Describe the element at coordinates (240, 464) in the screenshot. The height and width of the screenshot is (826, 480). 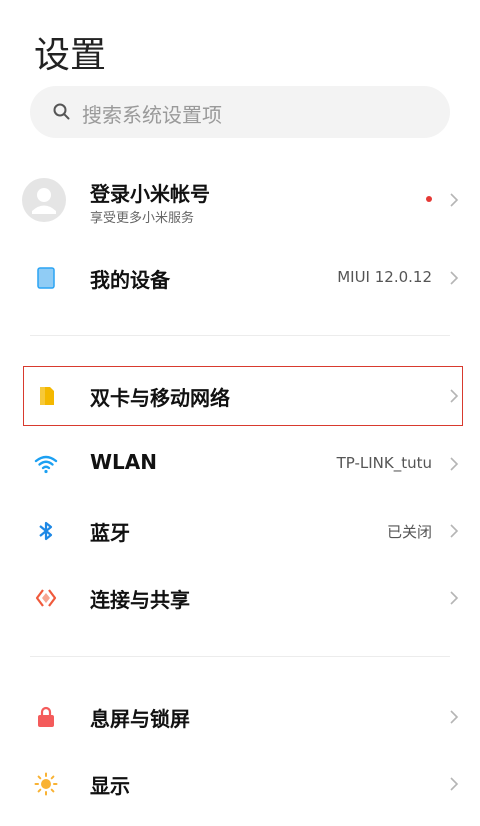
I see `settings-item-wlan: WLAN TP-LINK_tutu` at that location.